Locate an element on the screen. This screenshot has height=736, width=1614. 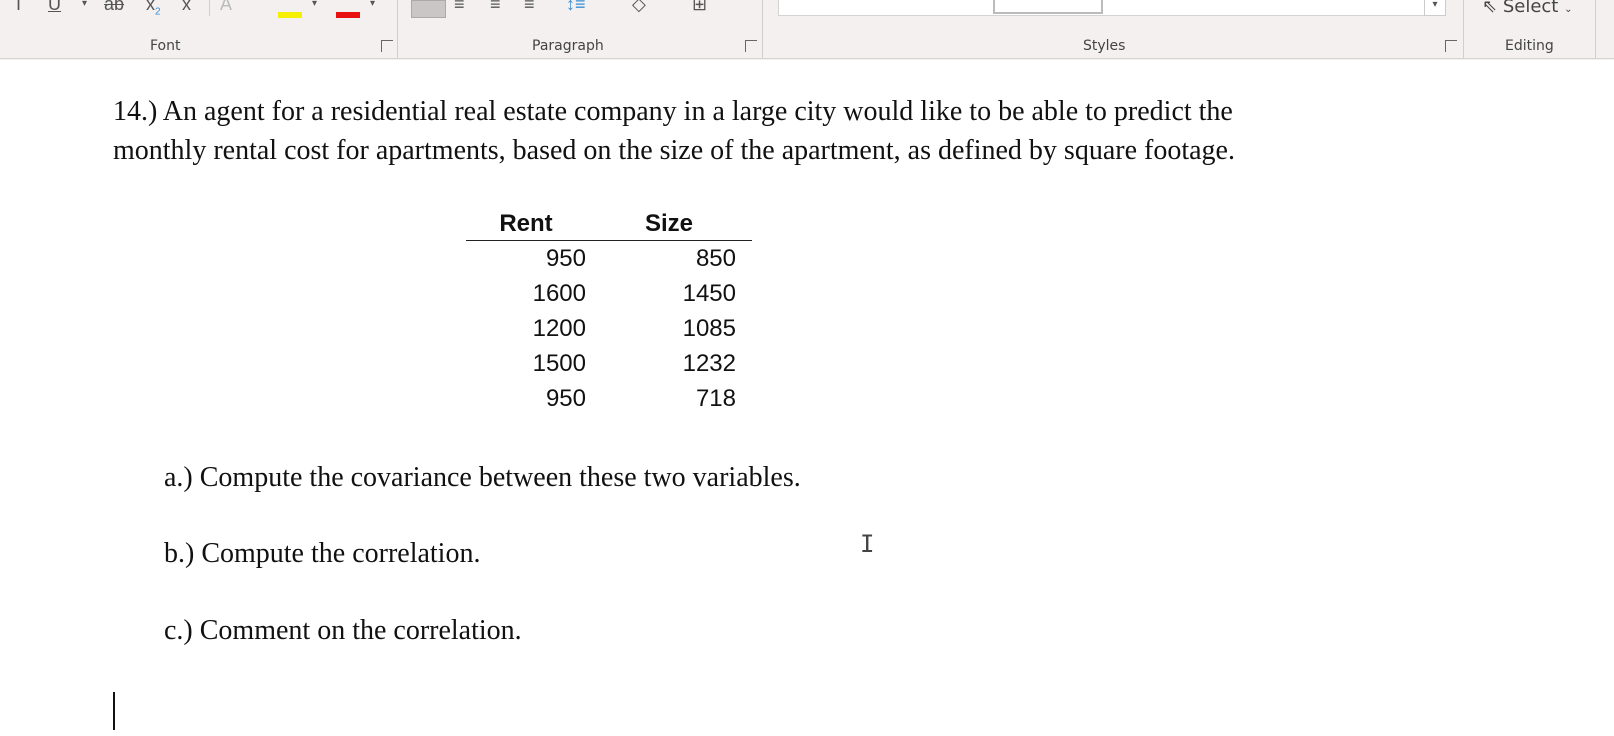
font-dialog-launcher-icon is located at coordinates (387, 46).